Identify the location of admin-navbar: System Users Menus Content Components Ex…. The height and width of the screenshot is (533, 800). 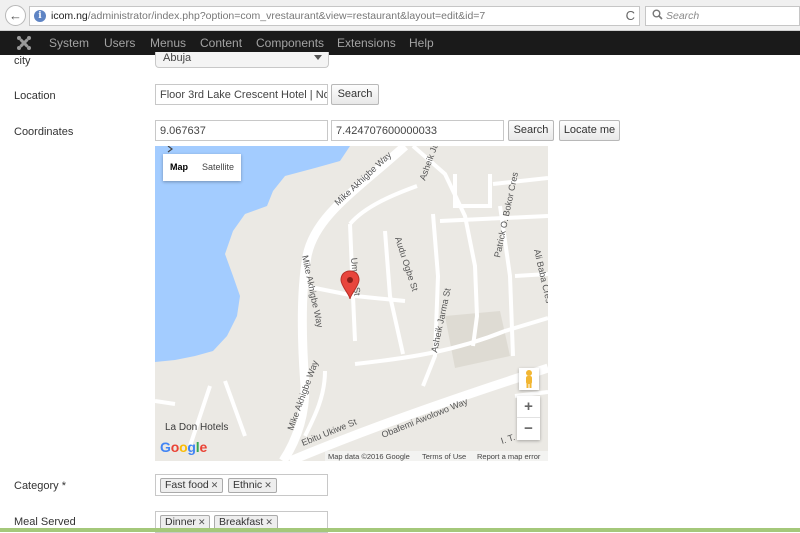
(400, 43).